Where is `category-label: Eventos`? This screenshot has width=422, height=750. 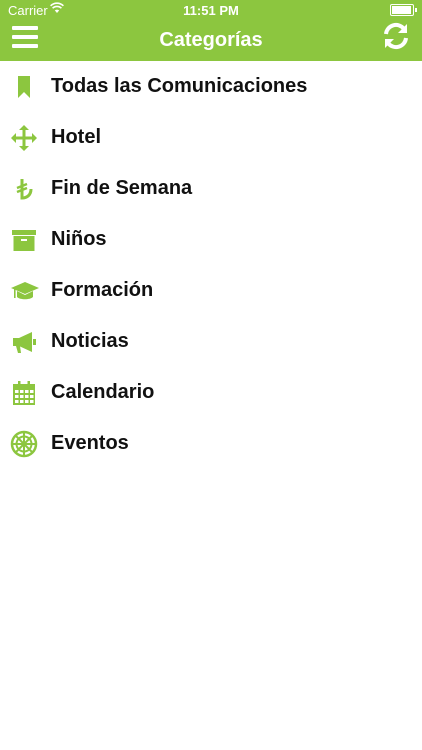
category-label: Eventos is located at coordinates (90, 443).